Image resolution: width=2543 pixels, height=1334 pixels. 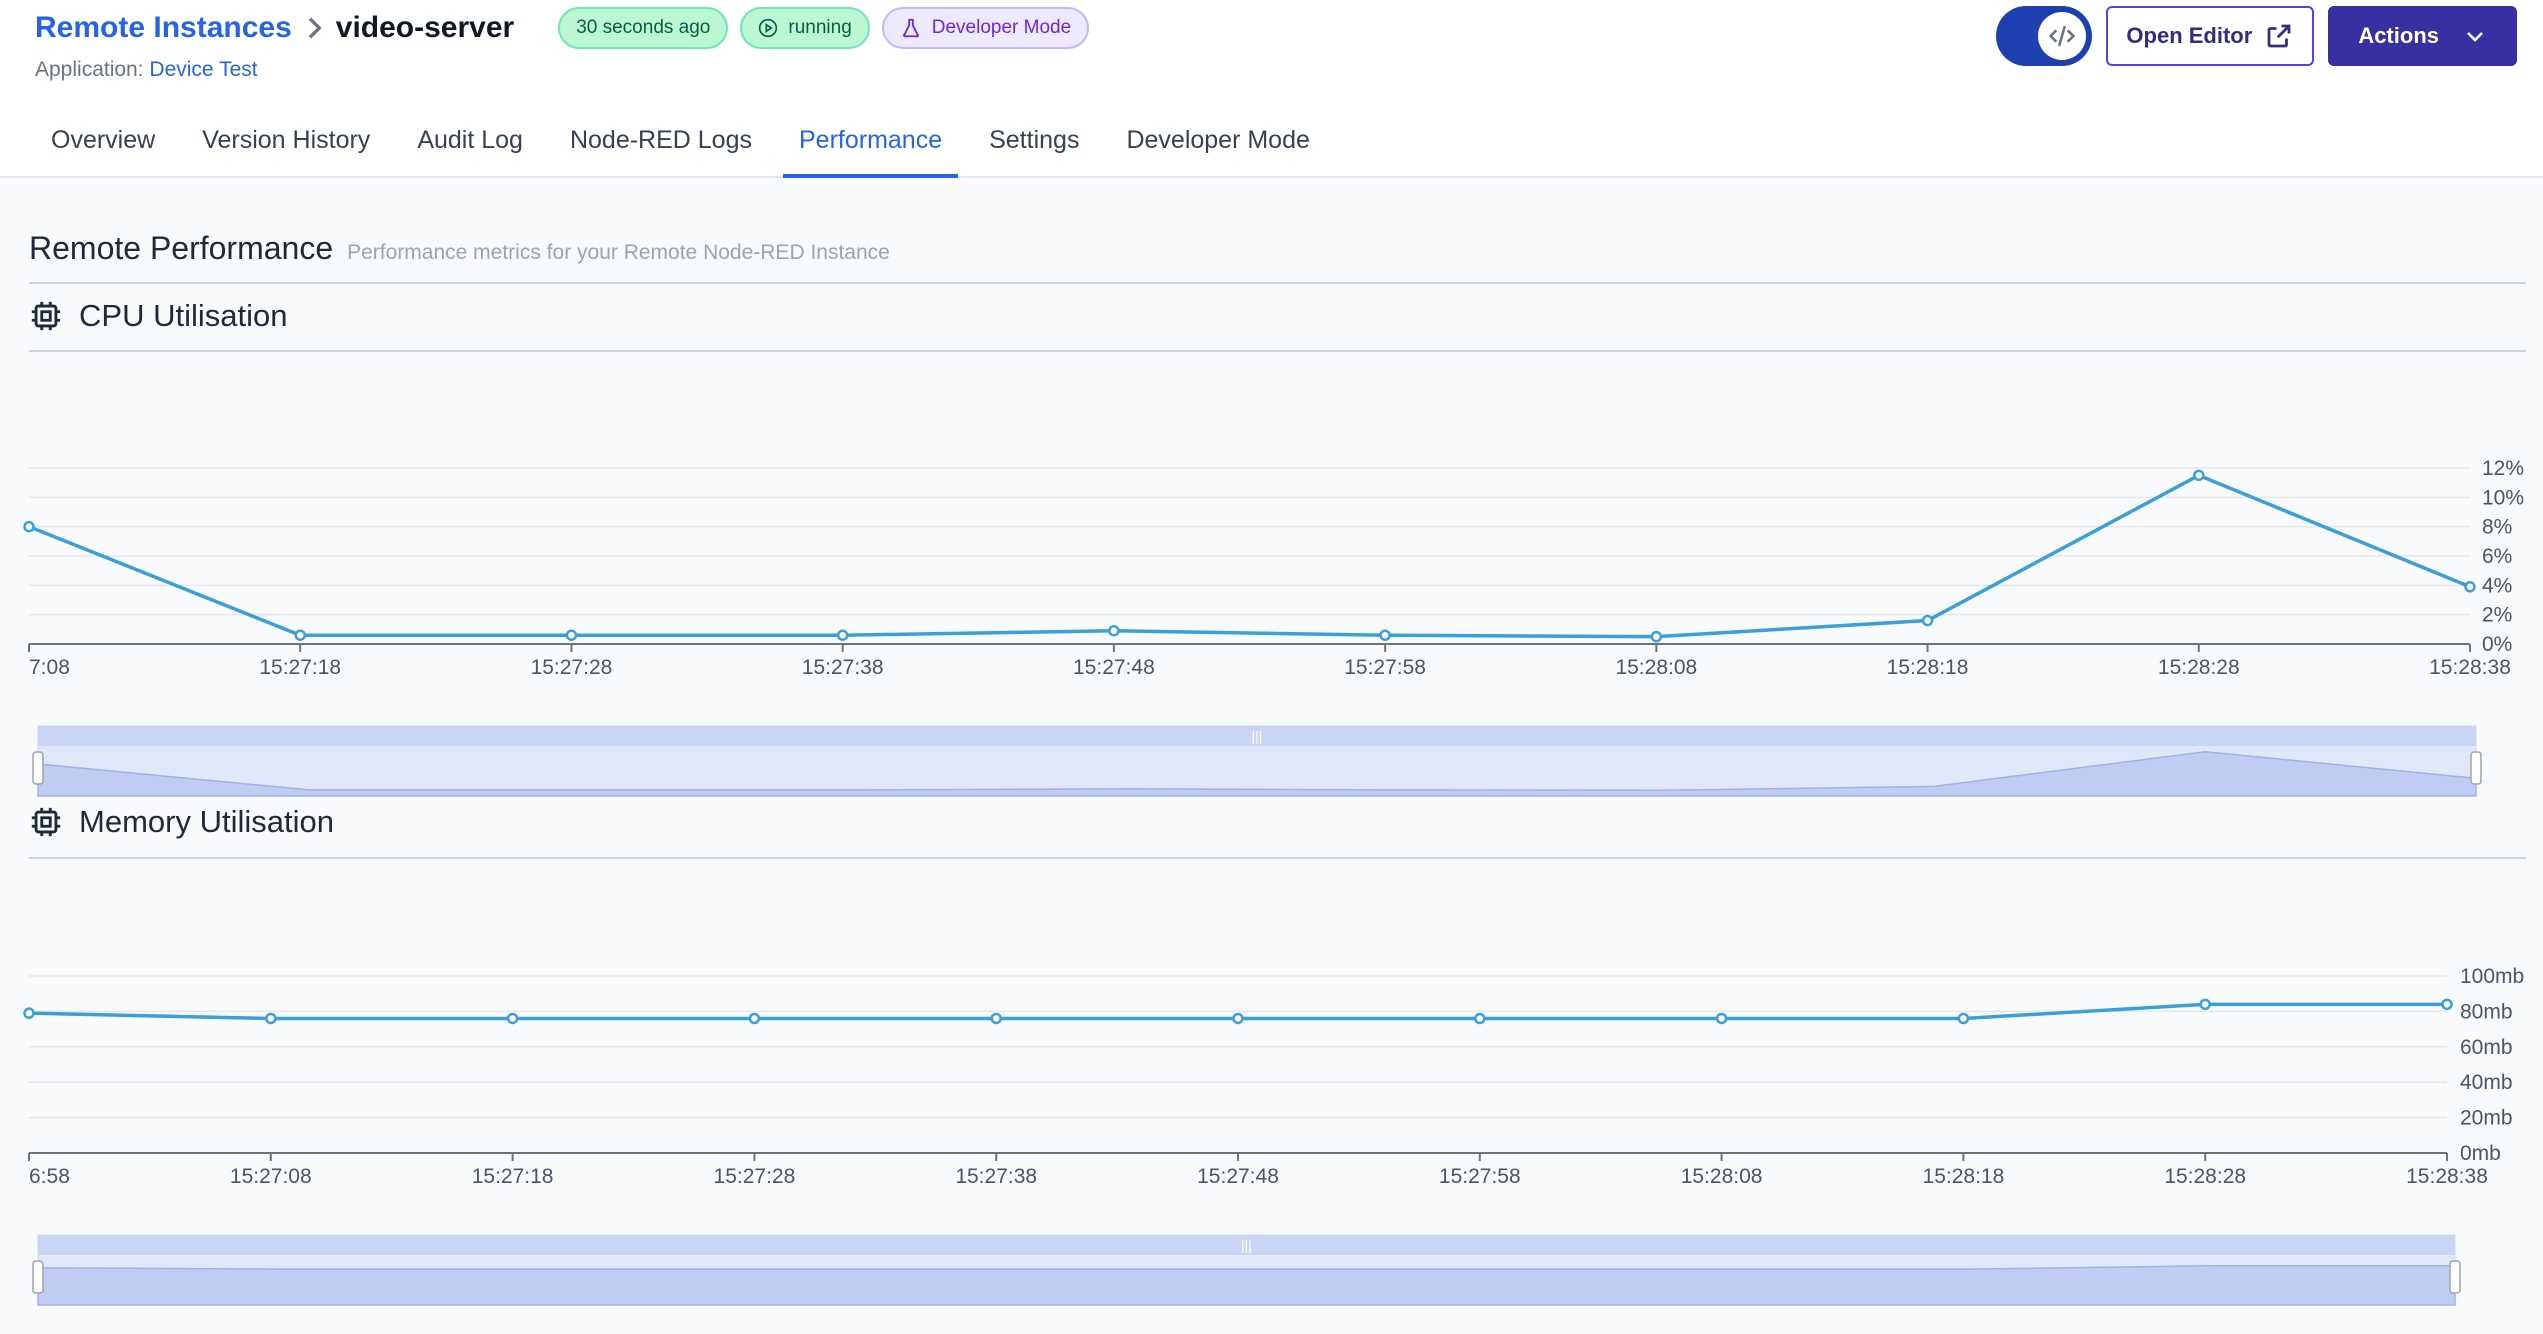 I want to click on memory-y-tick-label: 0mb, so click(x=2480, y=1153).